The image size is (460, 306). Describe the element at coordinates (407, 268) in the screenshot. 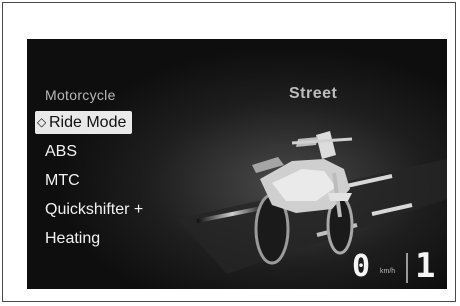

I see `readout-divider` at that location.